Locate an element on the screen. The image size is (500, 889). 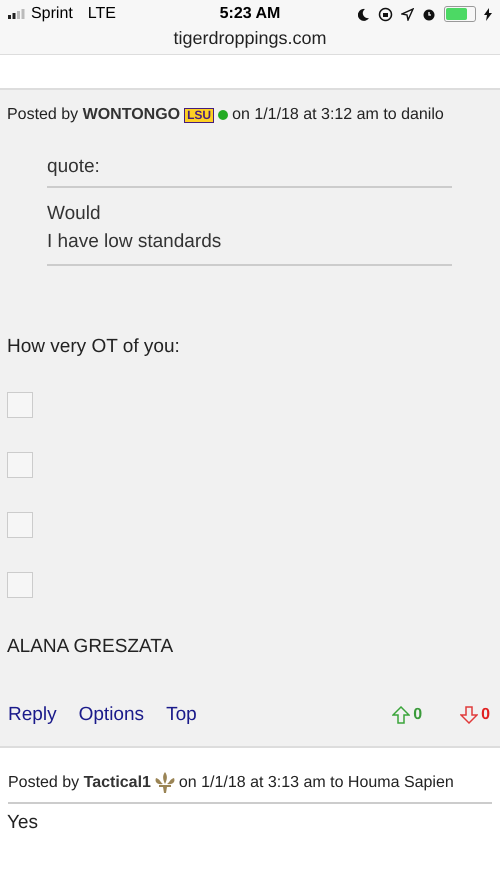
up-arrow-icon is located at coordinates (401, 715).